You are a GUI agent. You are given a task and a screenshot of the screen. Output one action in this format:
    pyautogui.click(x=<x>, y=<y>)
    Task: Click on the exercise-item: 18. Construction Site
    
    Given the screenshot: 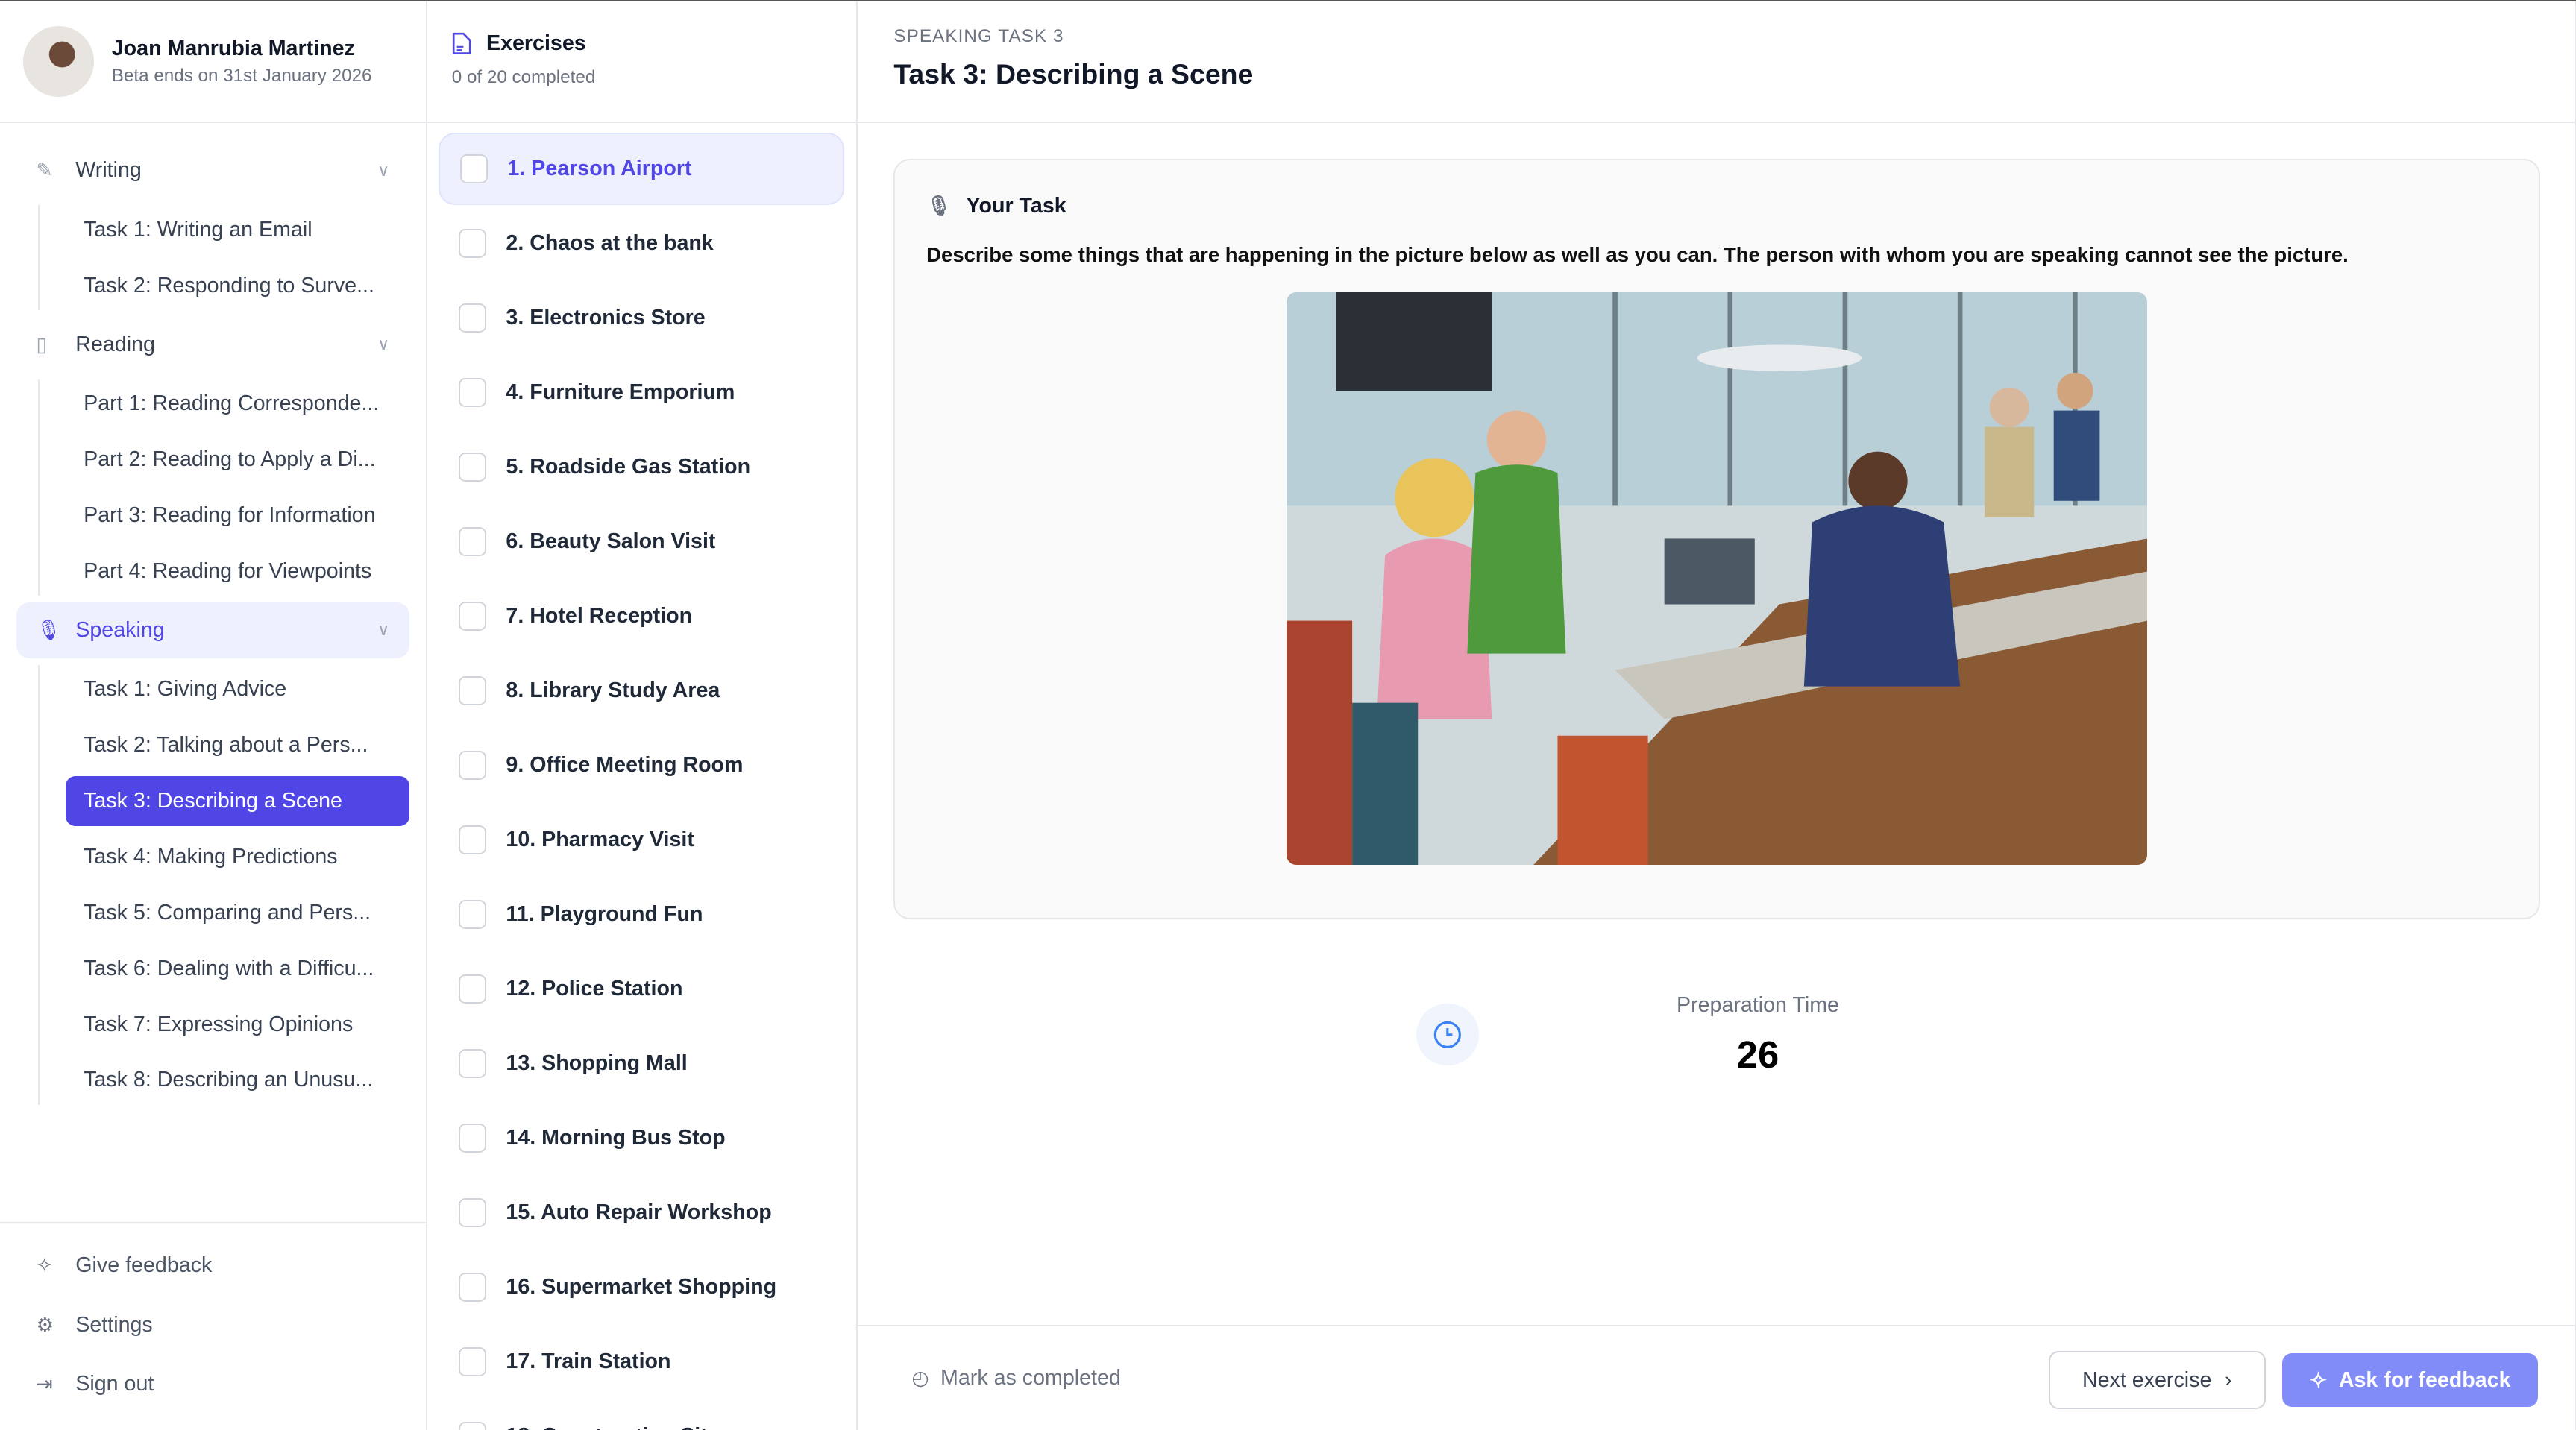 What is the action you would take?
    pyautogui.click(x=642, y=1415)
    